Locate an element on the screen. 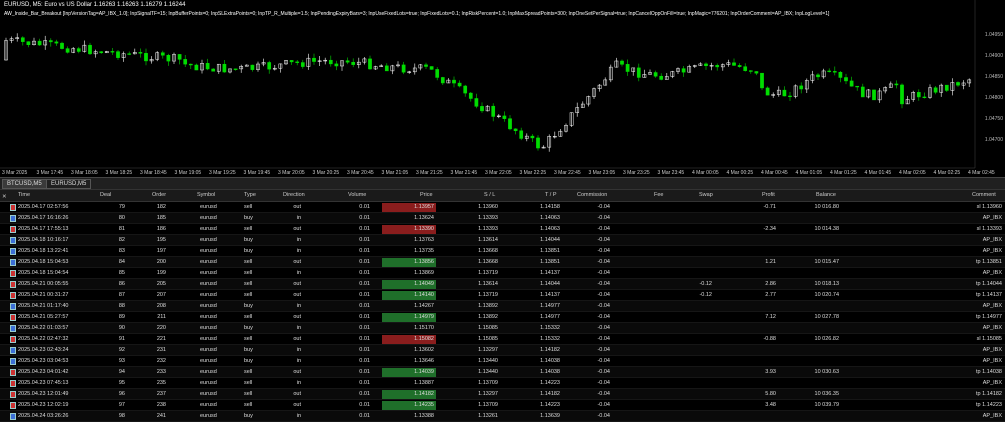 This screenshot has height=422, width=1005. cell-order: 200 is located at coordinates (161, 262).